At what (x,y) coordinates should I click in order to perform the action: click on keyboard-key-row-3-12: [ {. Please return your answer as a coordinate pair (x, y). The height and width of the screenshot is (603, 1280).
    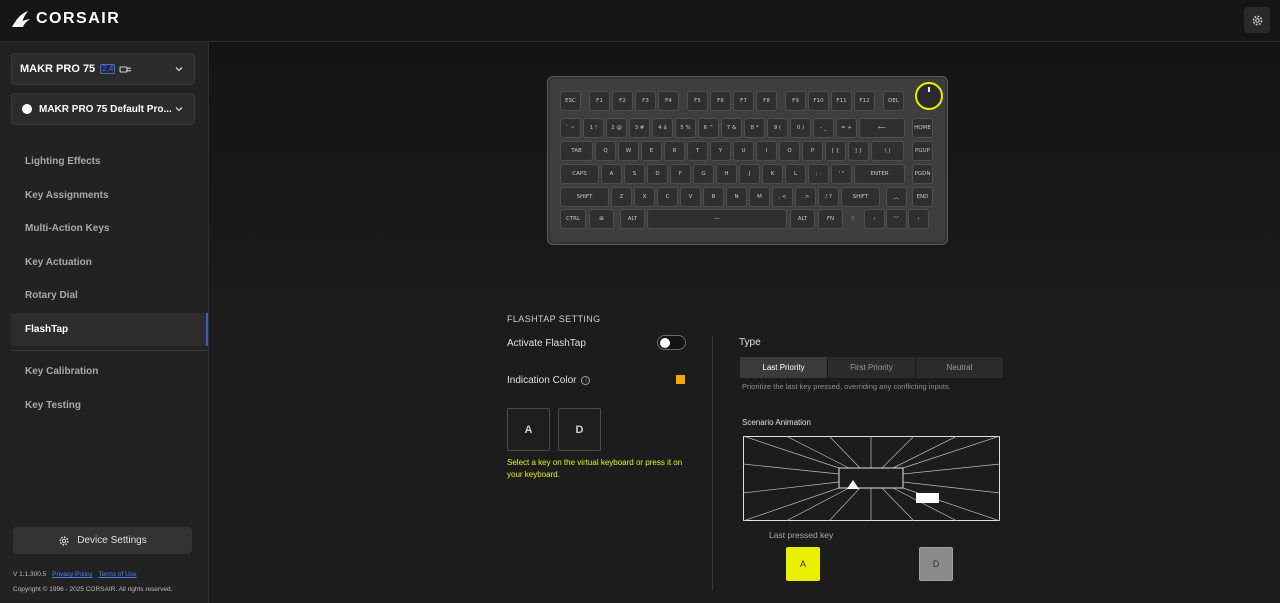
    Looking at the image, I should click on (835, 151).